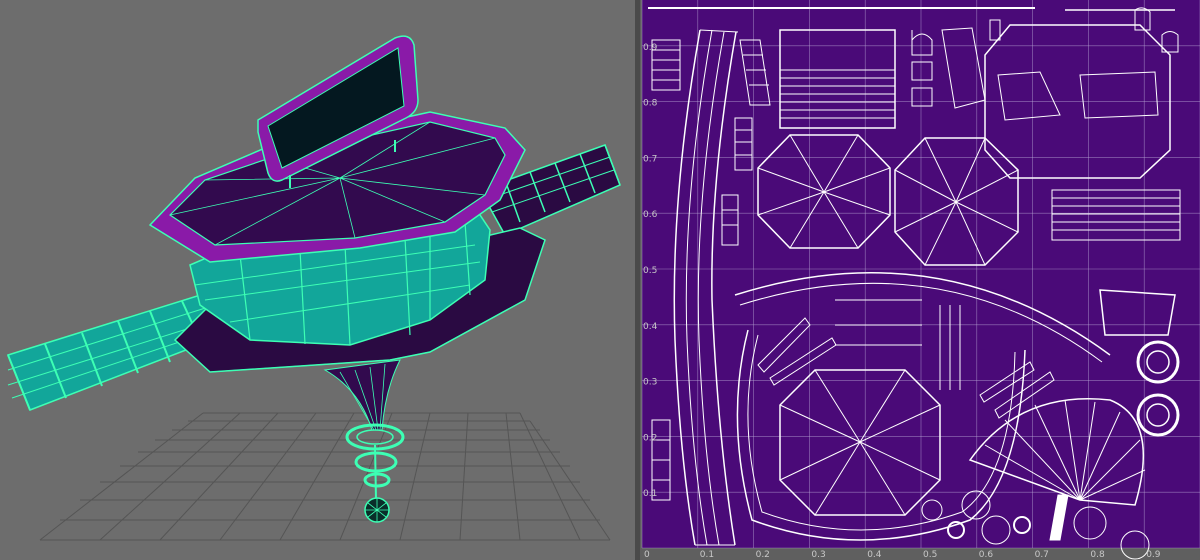 The height and width of the screenshot is (560, 1200). I want to click on v-tick-label: 0.4, so click(650, 327).